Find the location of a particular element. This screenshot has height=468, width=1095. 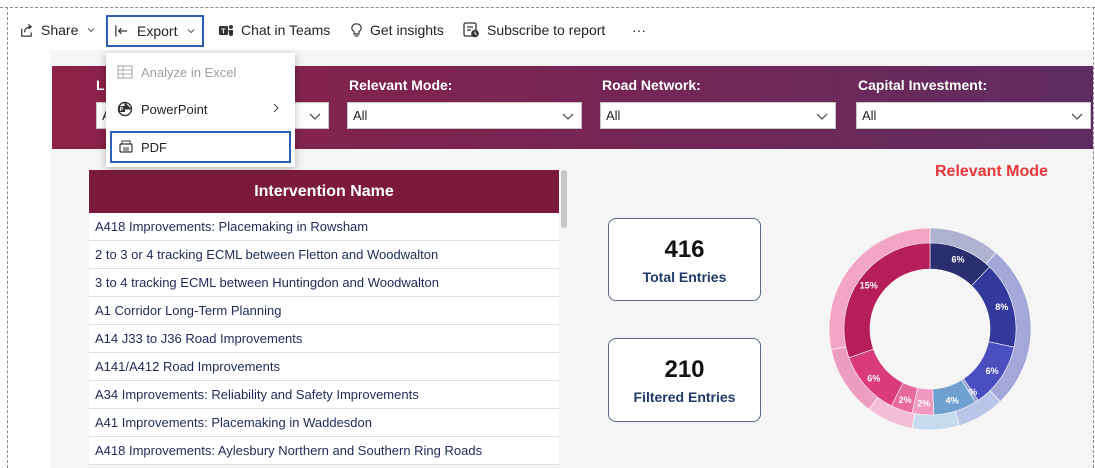

menu-item-powerpoint: P PowerPoint is located at coordinates (200, 109).